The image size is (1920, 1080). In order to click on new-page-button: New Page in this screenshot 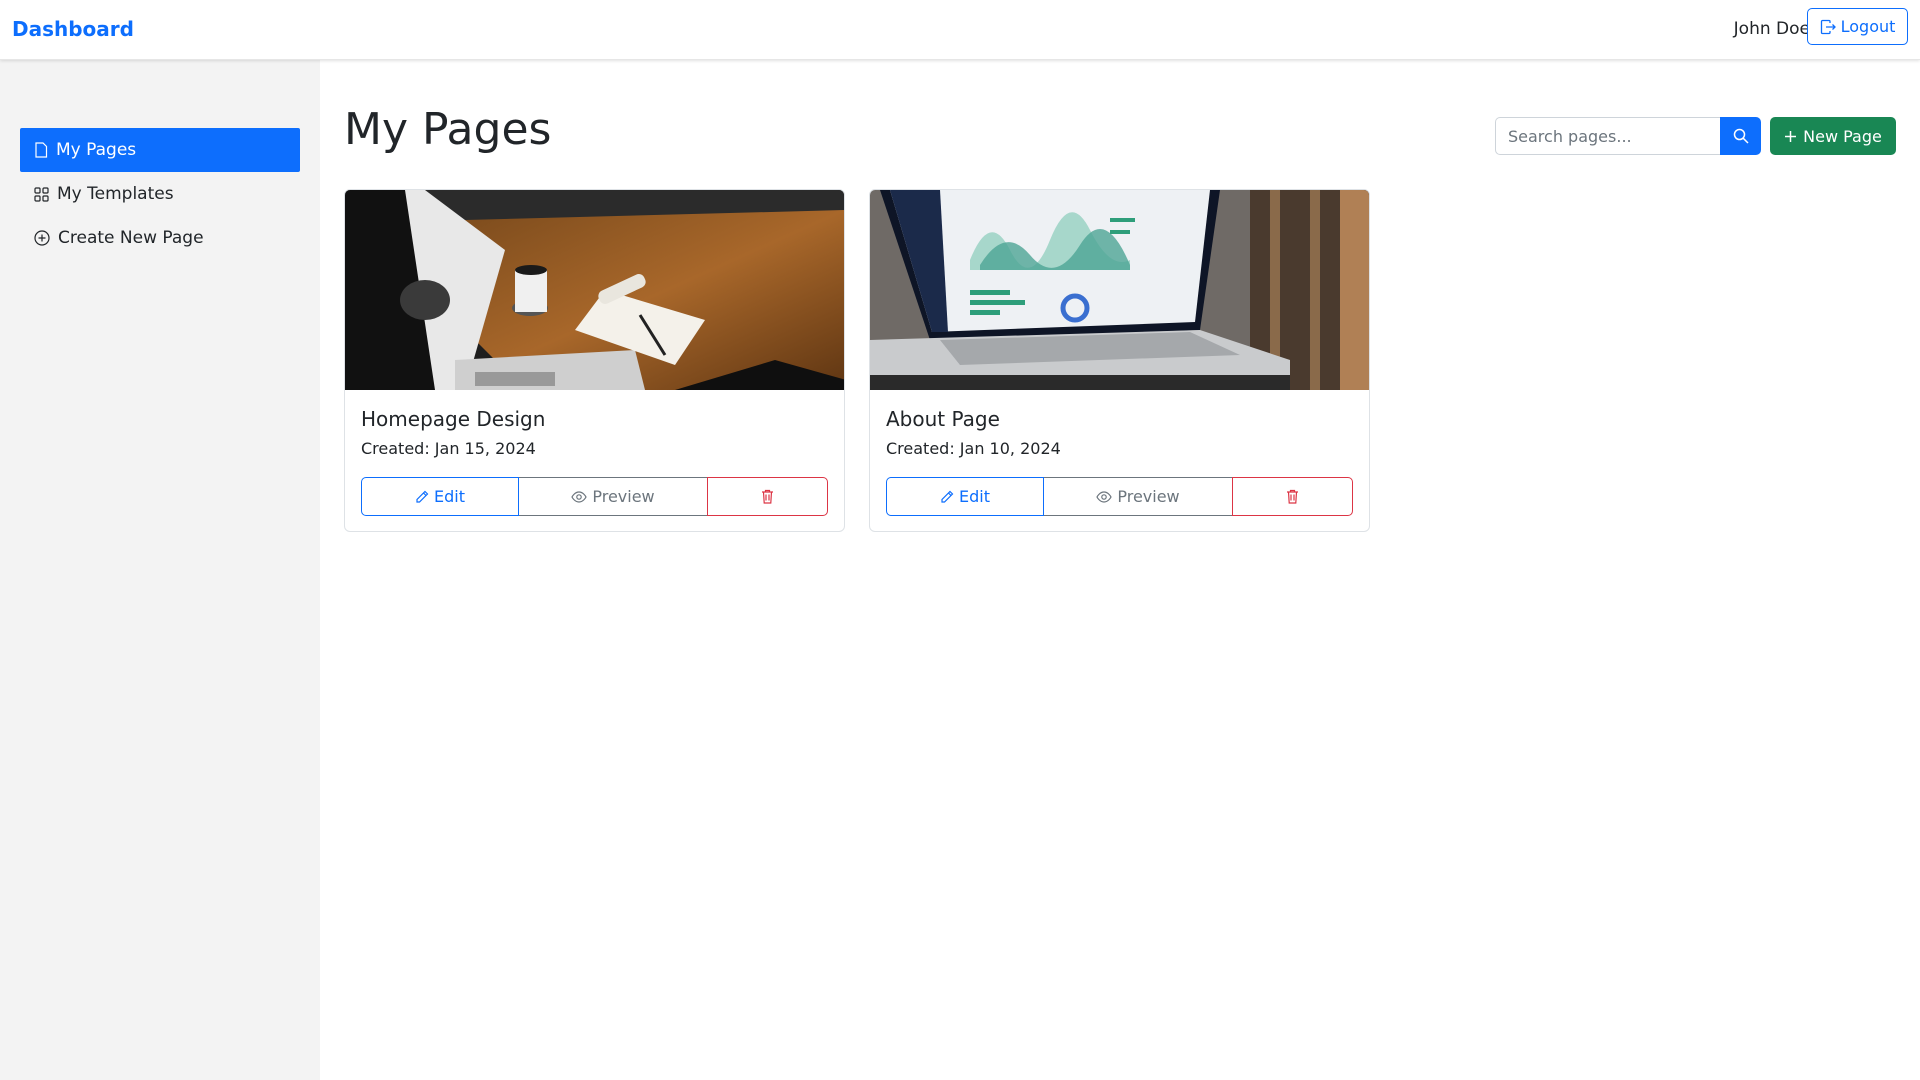, I will do `click(1833, 136)`.